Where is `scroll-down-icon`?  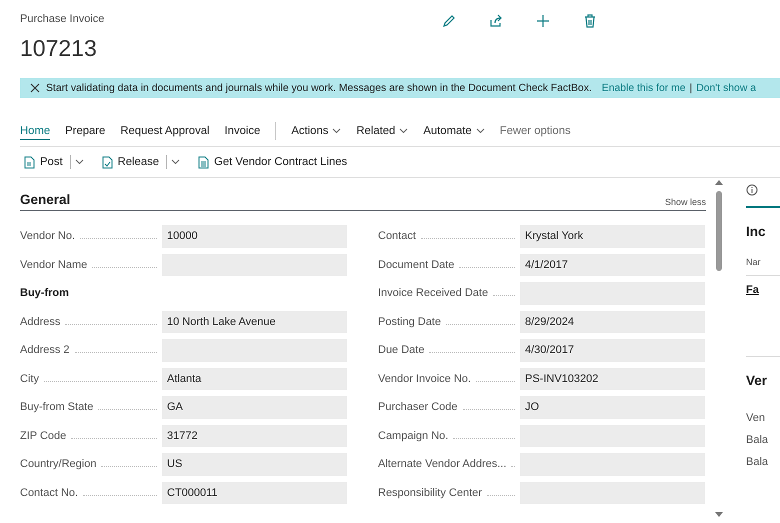 scroll-down-icon is located at coordinates (719, 514).